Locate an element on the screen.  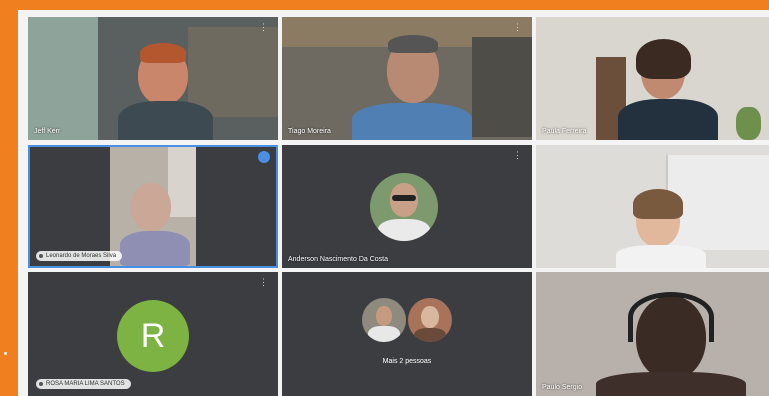
participant-head is located at coordinates (151, 207).